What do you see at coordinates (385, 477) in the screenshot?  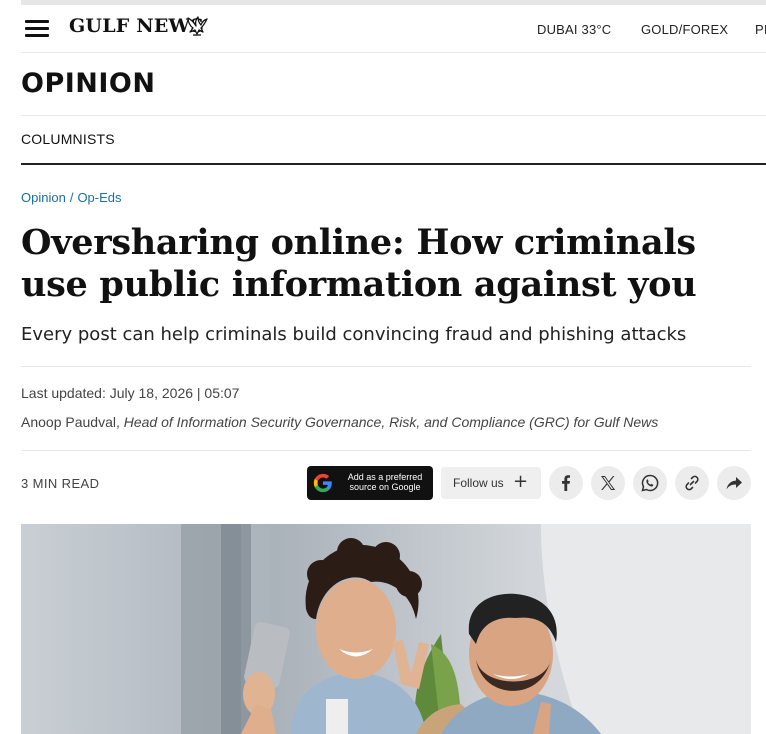 I see `google-label-line-1: Add as a preferred` at bounding box center [385, 477].